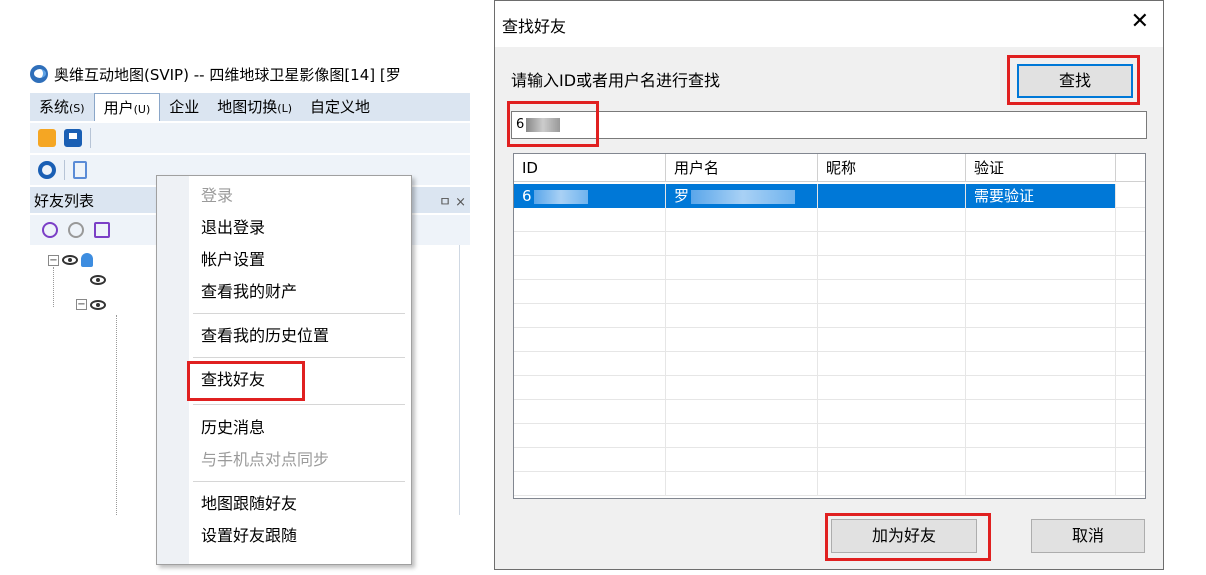 The height and width of the screenshot is (575, 1206). What do you see at coordinates (892, 168) in the screenshot?
I see `column-header-nickname: 昵称` at bounding box center [892, 168].